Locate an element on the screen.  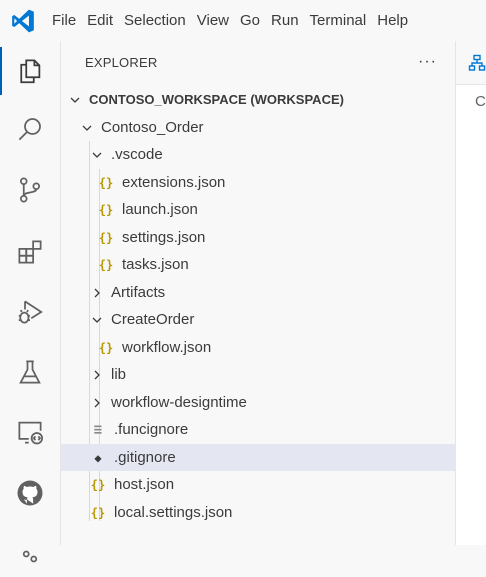
editor-area: C is located at coordinates (471, 293).